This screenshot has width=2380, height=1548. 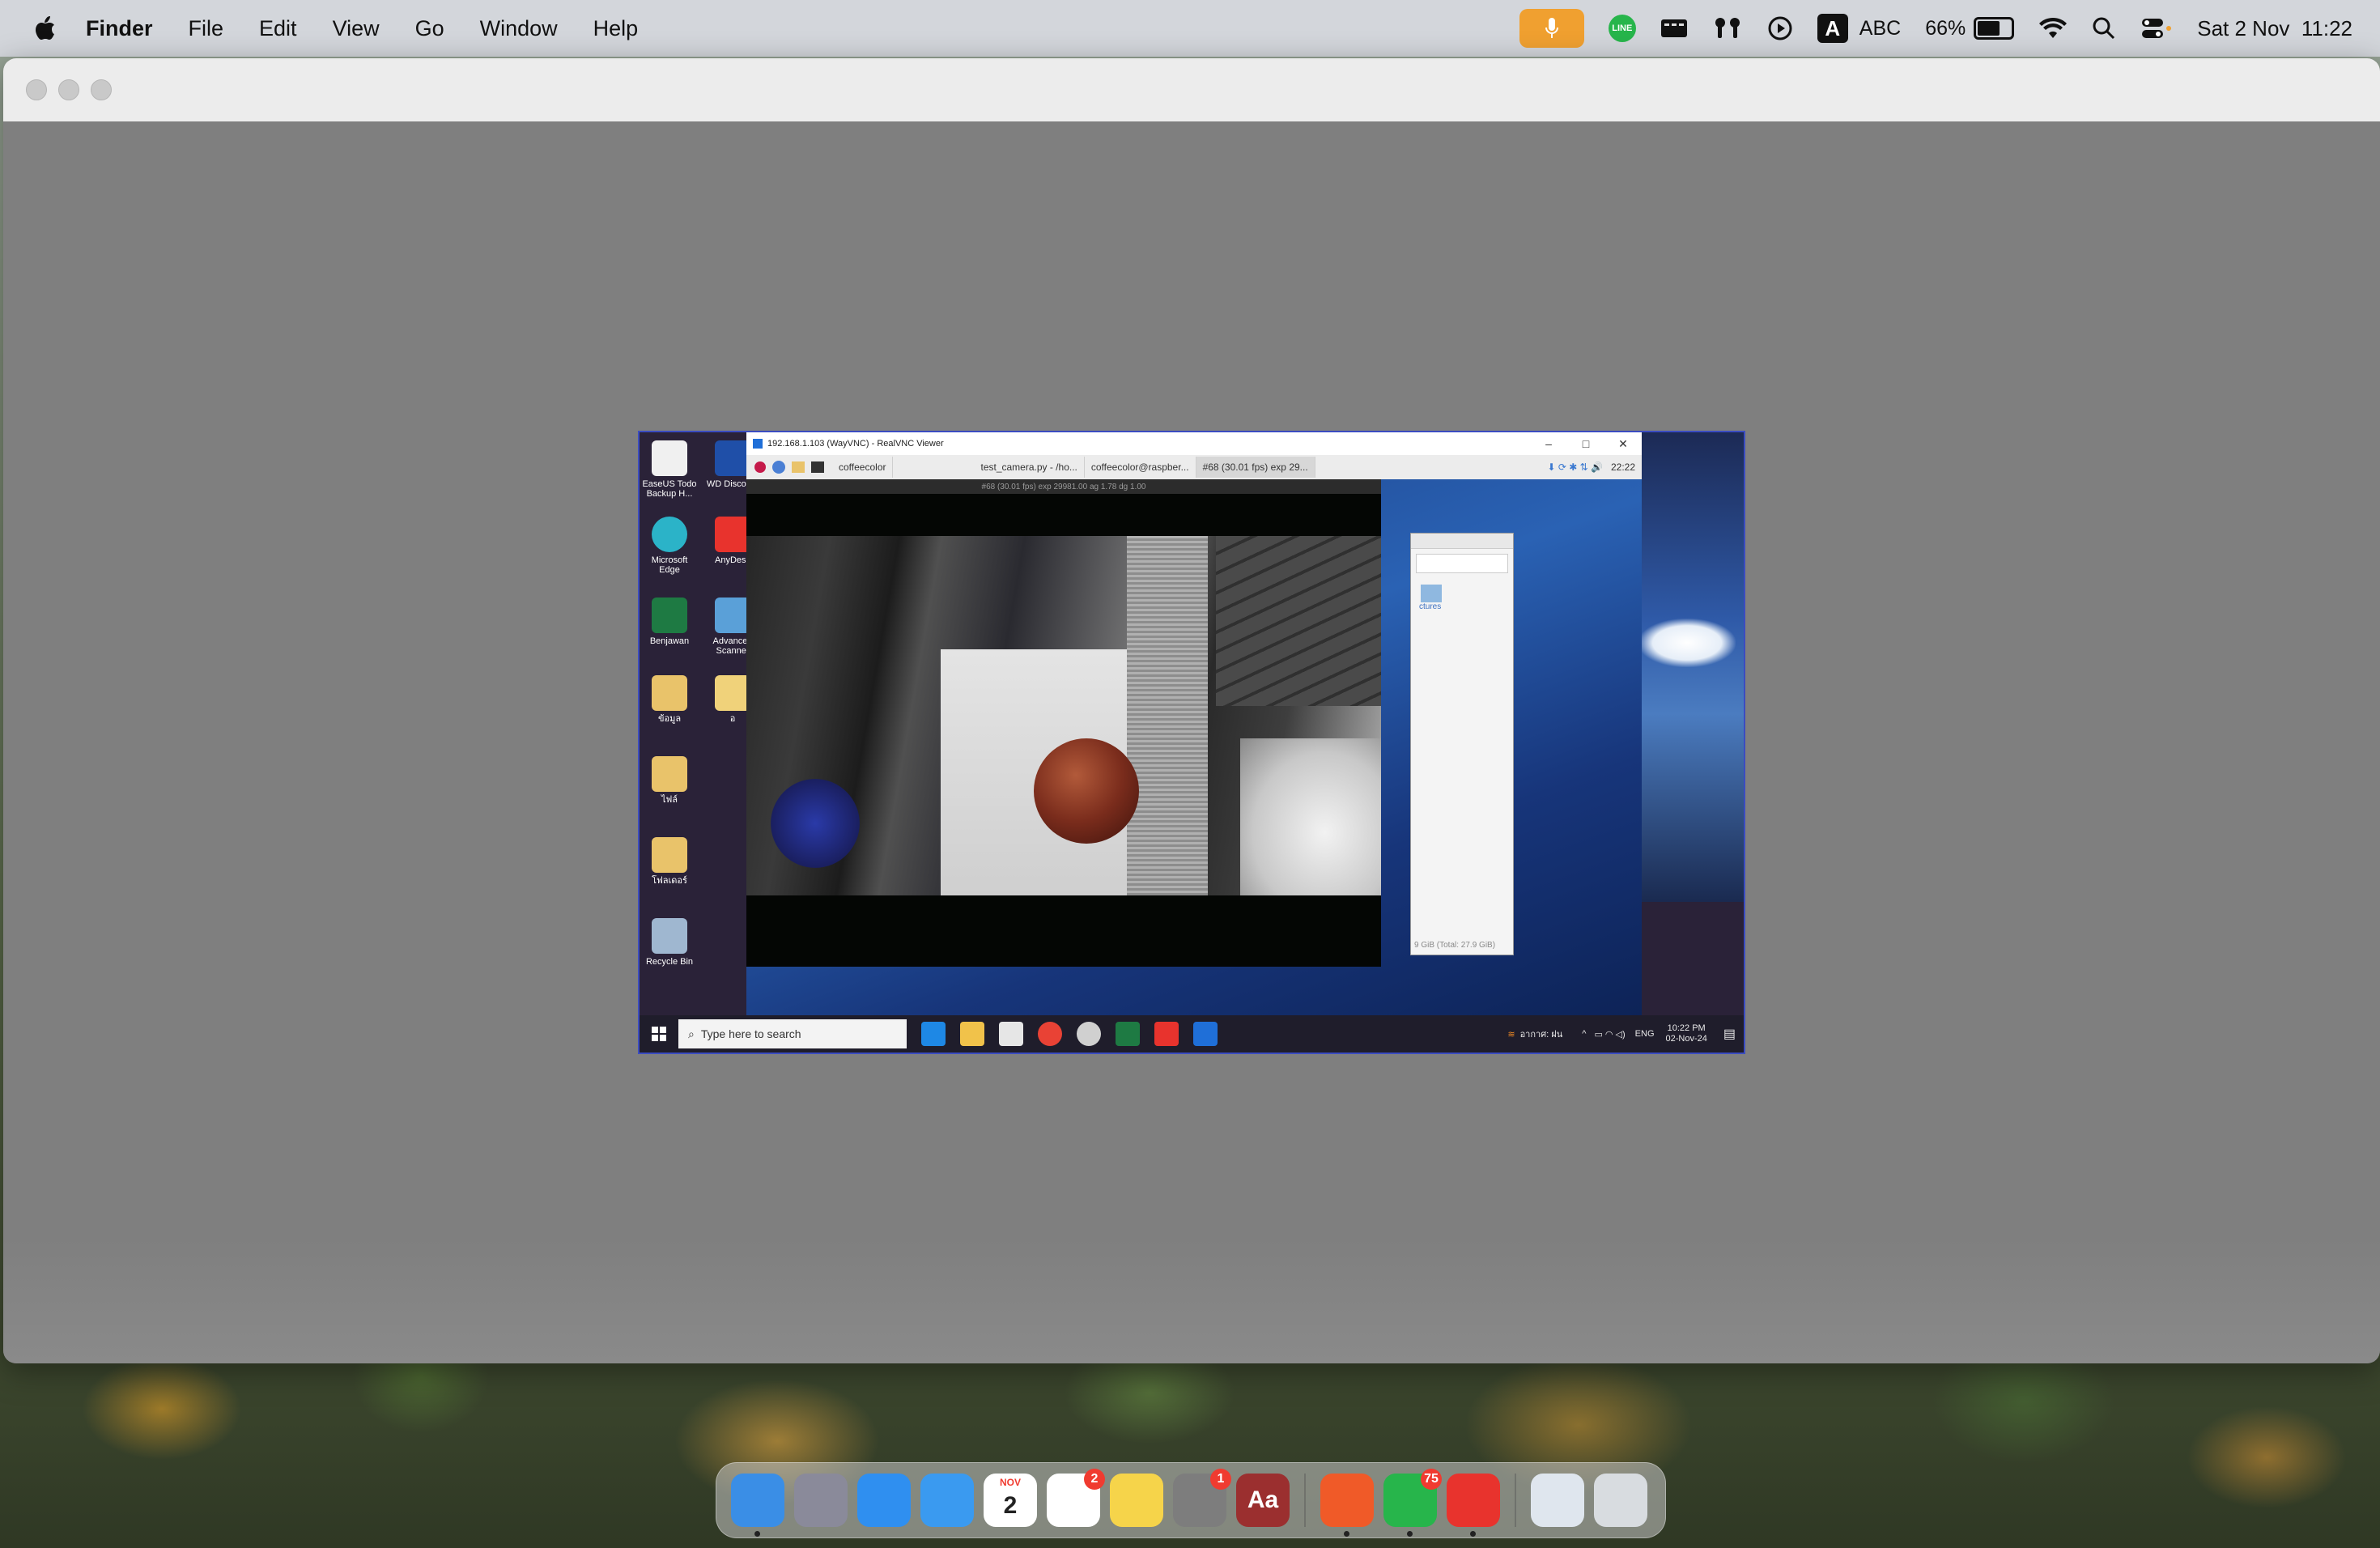 What do you see at coordinates (37, 89) in the screenshot?
I see `close-button` at bounding box center [37, 89].